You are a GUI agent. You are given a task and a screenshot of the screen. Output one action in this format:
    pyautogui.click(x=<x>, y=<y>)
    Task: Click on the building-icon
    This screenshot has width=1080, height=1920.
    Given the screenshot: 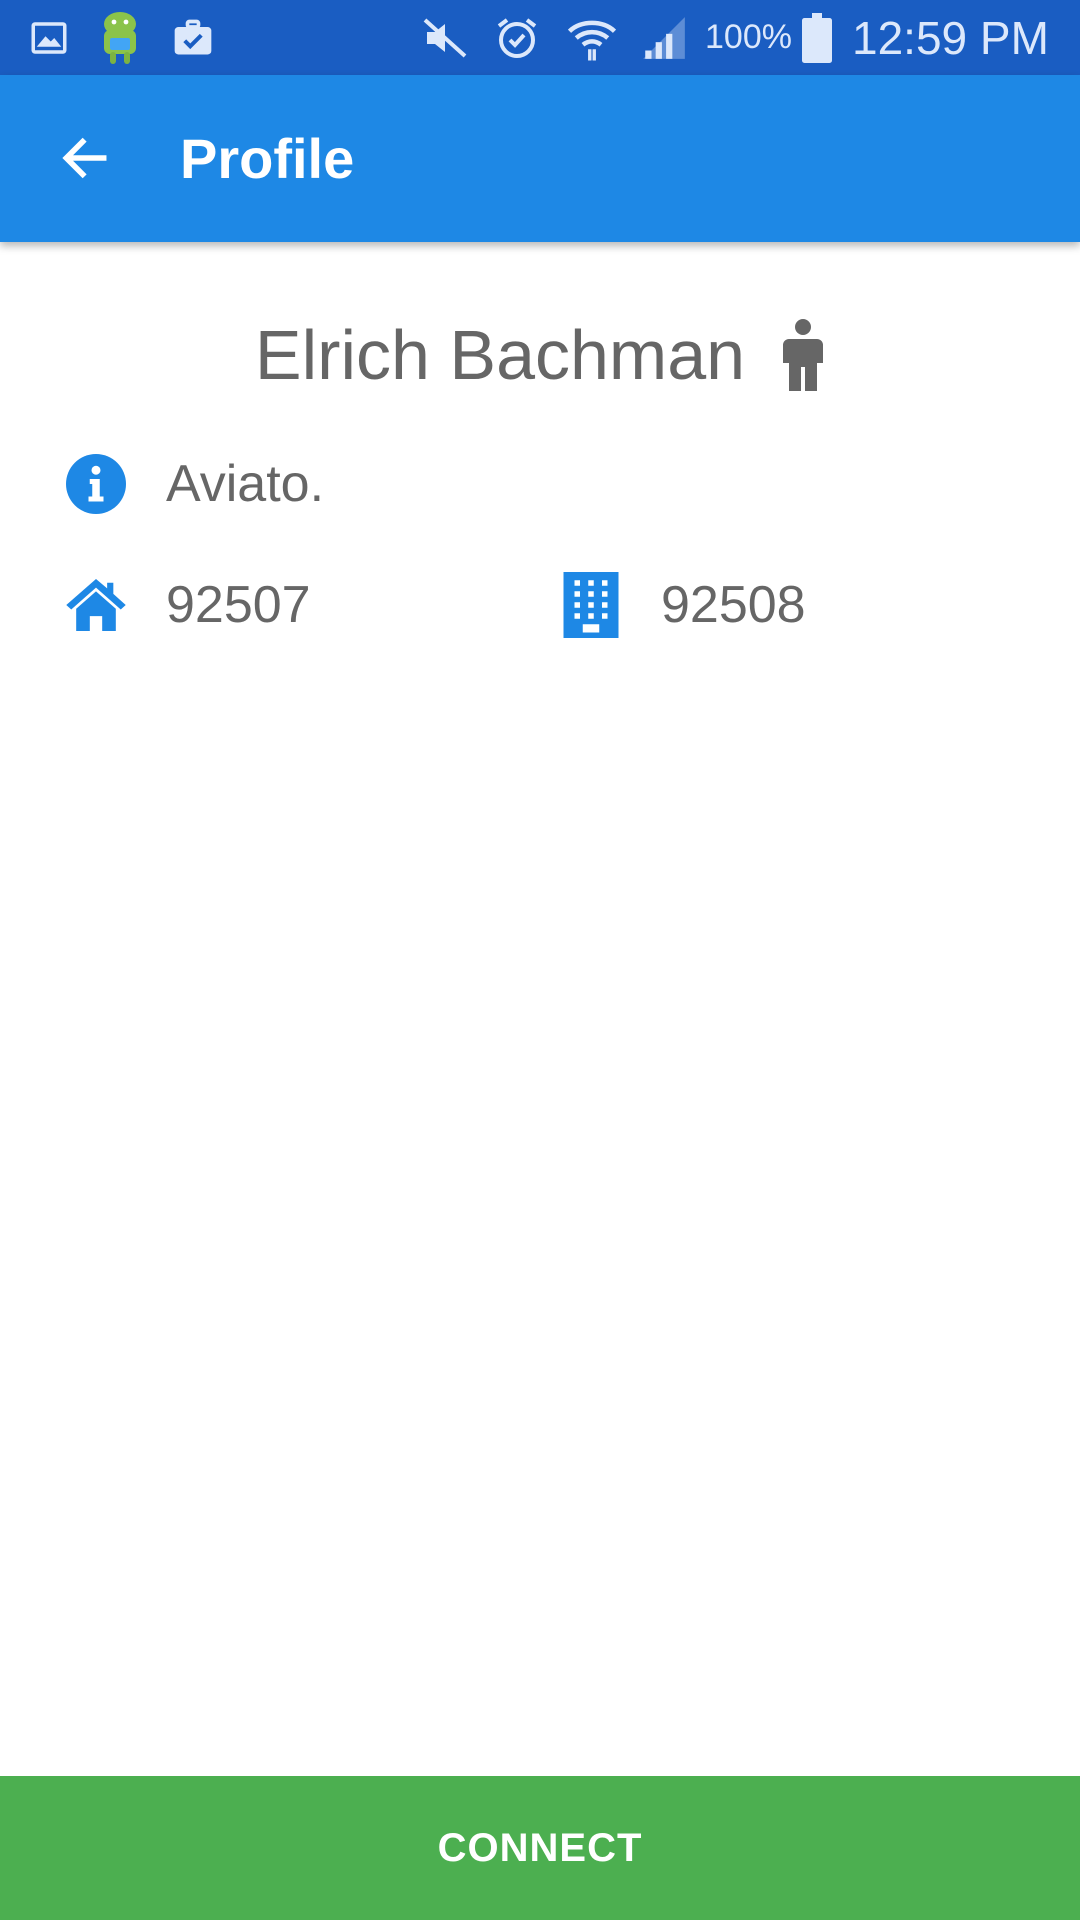 What is the action you would take?
    pyautogui.click(x=591, y=605)
    